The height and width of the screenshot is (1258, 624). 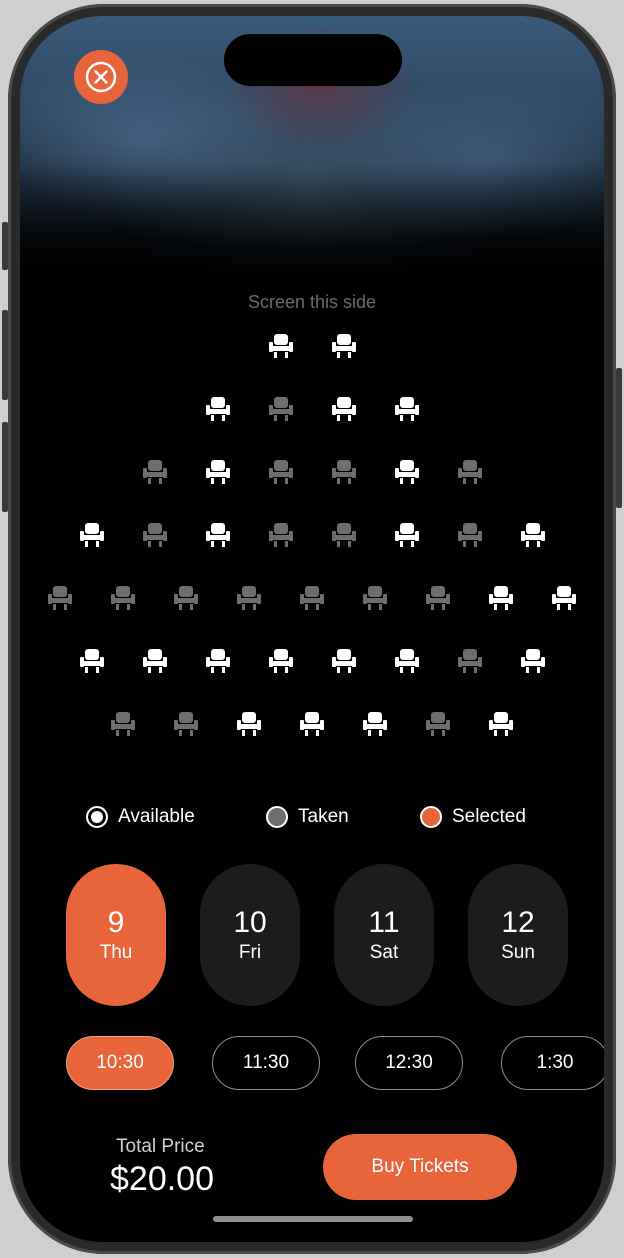 What do you see at coordinates (97, 817) in the screenshot?
I see `available-dot-icon` at bounding box center [97, 817].